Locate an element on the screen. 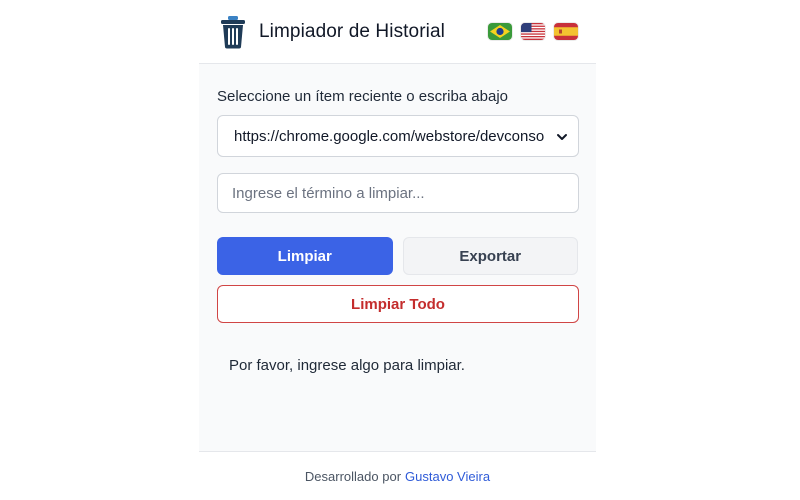 This screenshot has width=800, height=500. spain-flag-icon is located at coordinates (566, 31).